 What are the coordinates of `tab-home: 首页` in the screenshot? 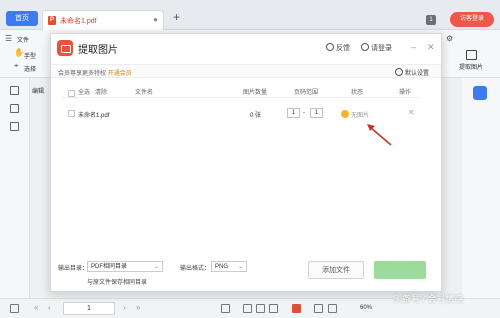 It's located at (22, 18).